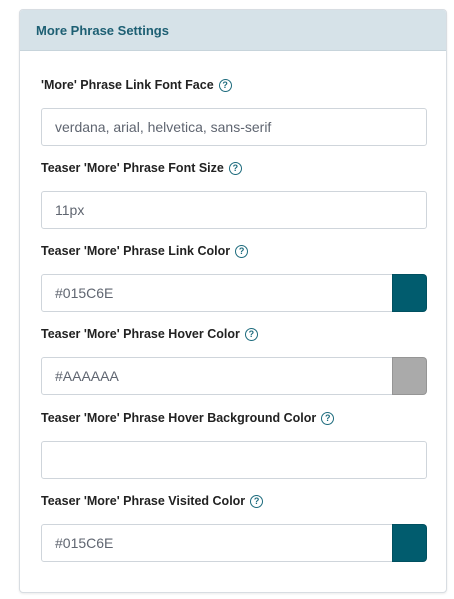  I want to click on hover-color-input: #AAAAAA, so click(217, 376).